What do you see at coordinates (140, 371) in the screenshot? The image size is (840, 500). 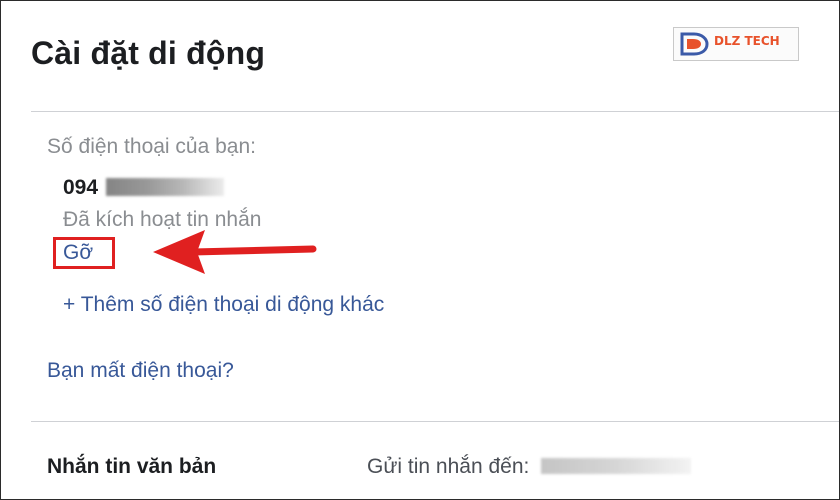 I see `lost-phone-link: Bạn mất điện thoại?` at bounding box center [140, 371].